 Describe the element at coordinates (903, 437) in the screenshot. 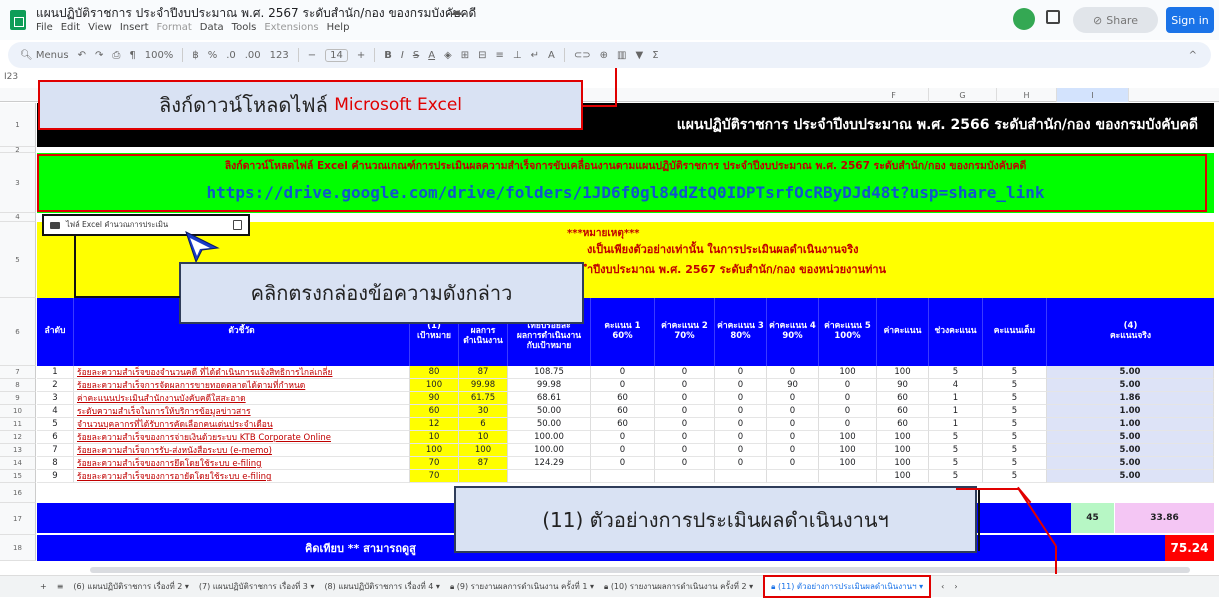

I see `table-cell-sc: 100` at that location.